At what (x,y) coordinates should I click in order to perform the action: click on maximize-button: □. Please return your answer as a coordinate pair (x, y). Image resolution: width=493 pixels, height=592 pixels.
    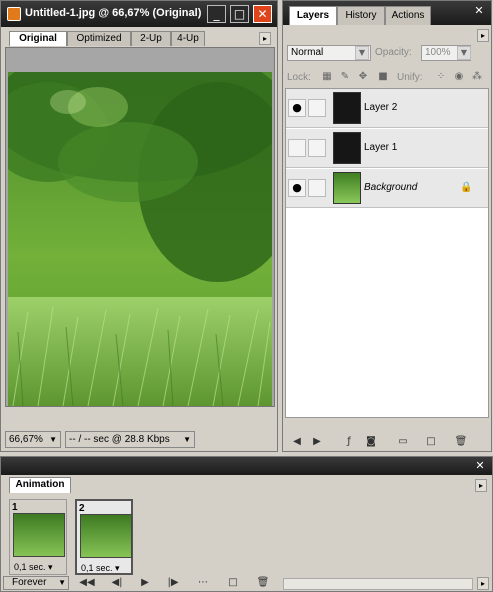
    Looking at the image, I should click on (239, 14).